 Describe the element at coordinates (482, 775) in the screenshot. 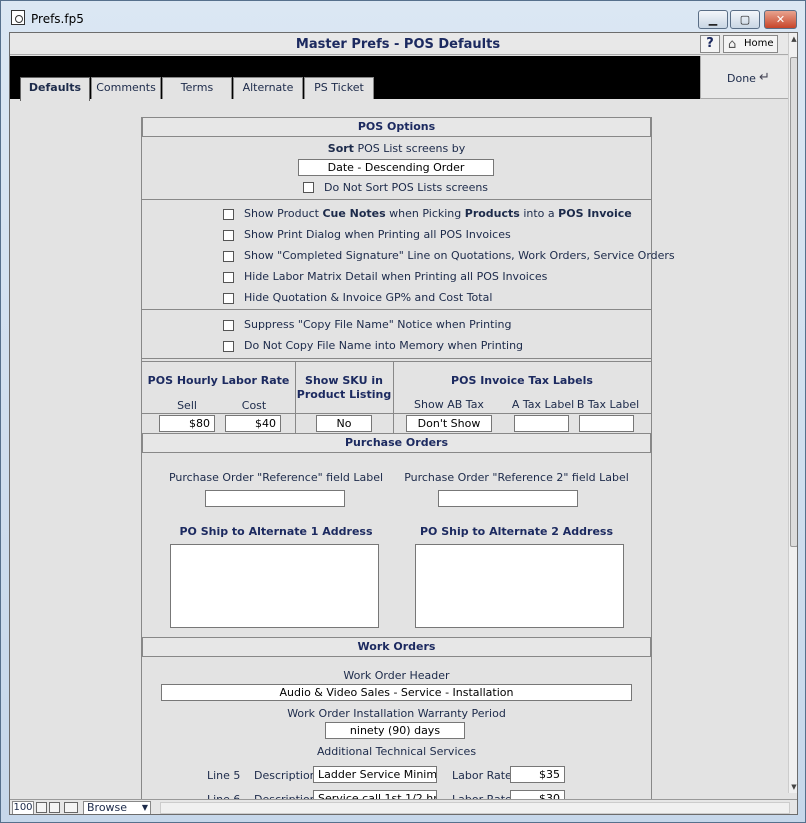

I see `line-5-rate-label: Labor Rate` at that location.